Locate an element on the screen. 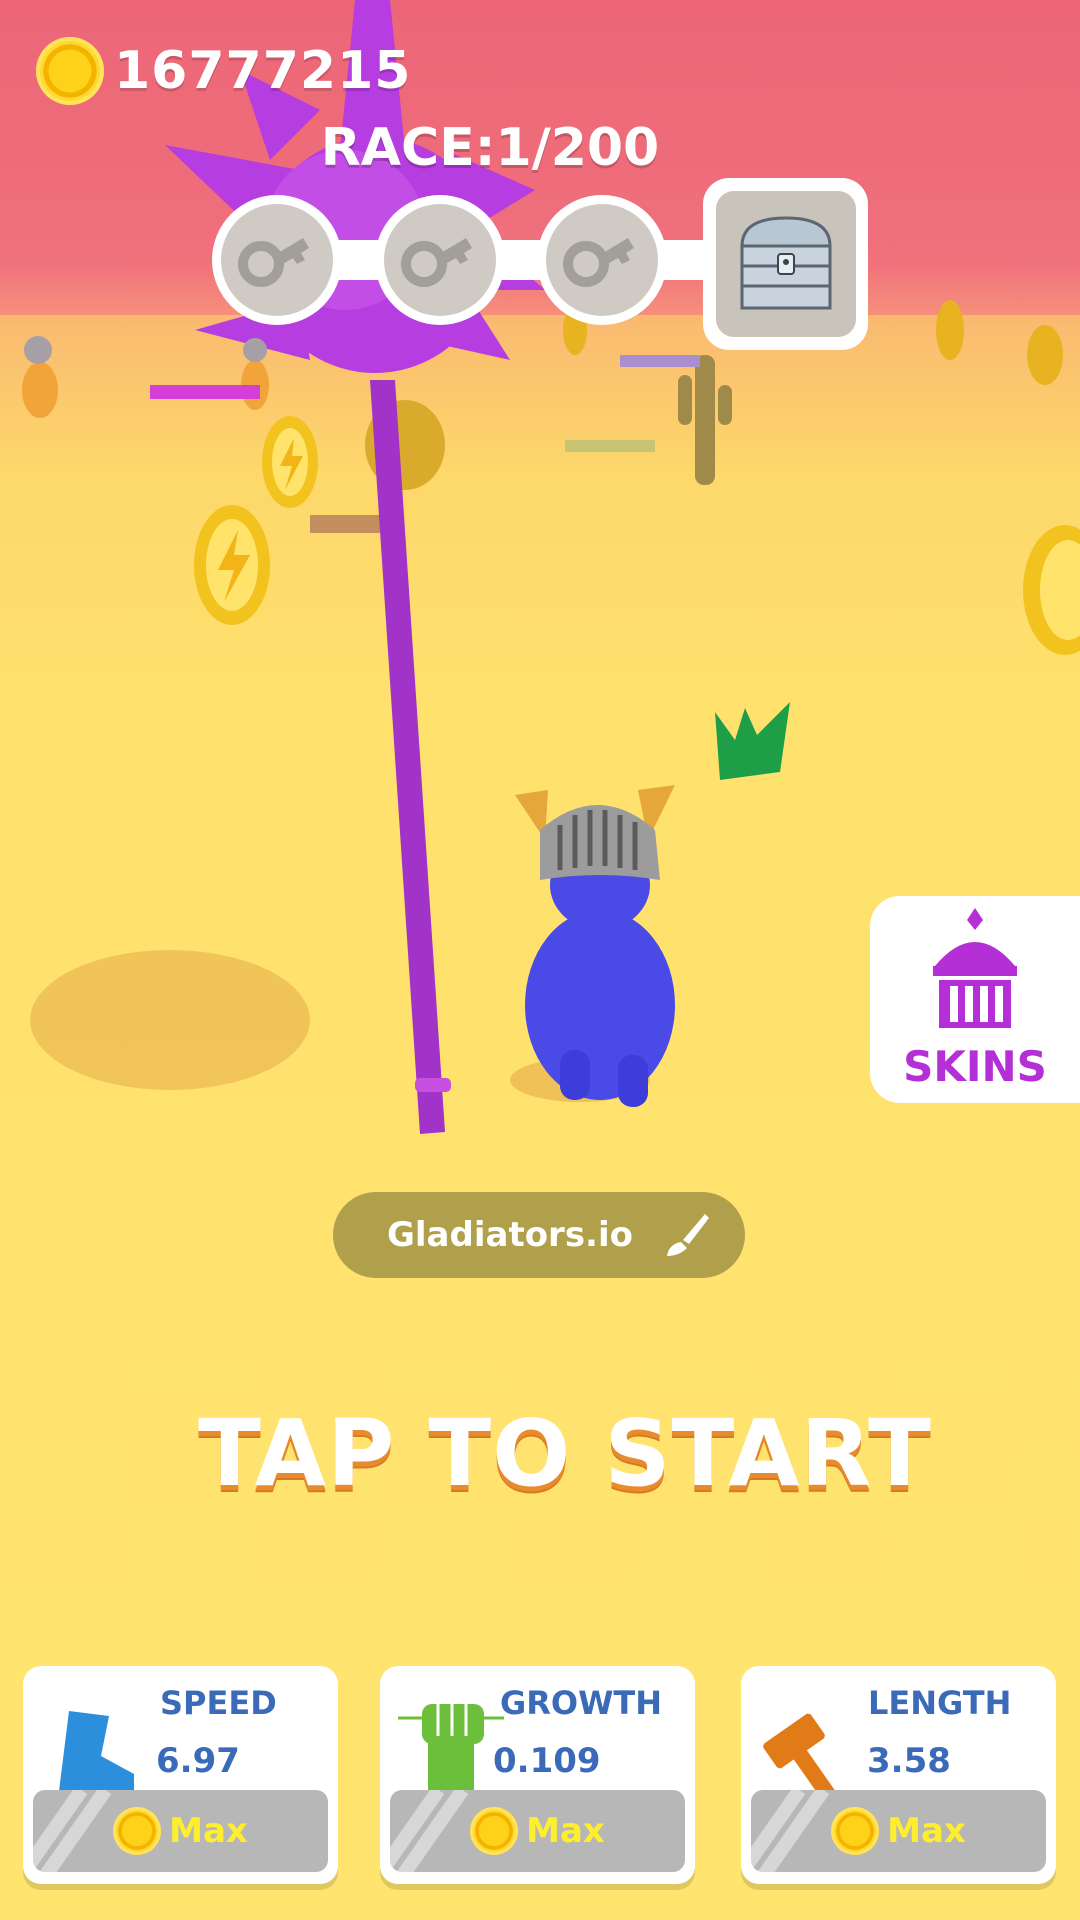 This screenshot has width=1080, height=1920. skins-label: SKINS is located at coordinates (975, 1066).